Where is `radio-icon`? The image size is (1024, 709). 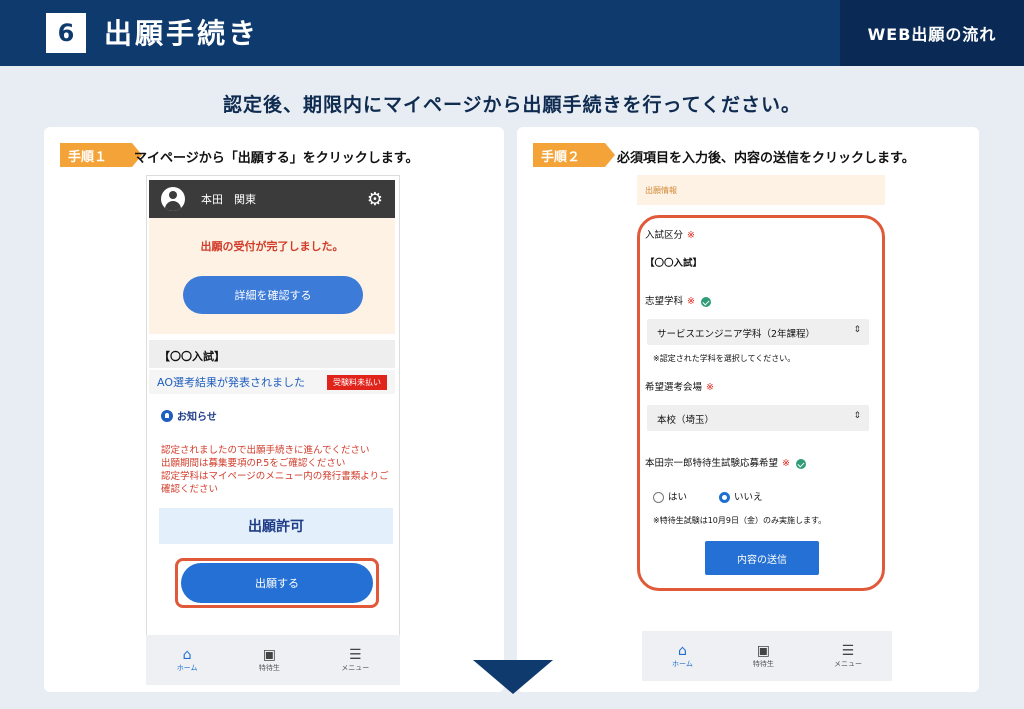
radio-icon is located at coordinates (658, 497).